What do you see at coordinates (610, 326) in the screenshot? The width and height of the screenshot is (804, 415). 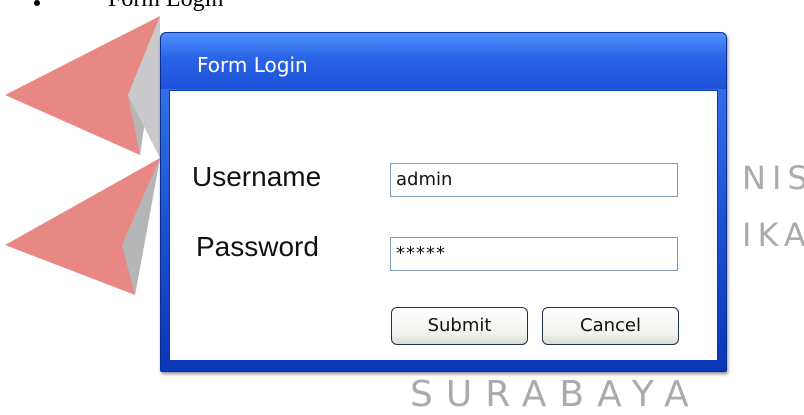 I see `cancel-button: Cancel` at bounding box center [610, 326].